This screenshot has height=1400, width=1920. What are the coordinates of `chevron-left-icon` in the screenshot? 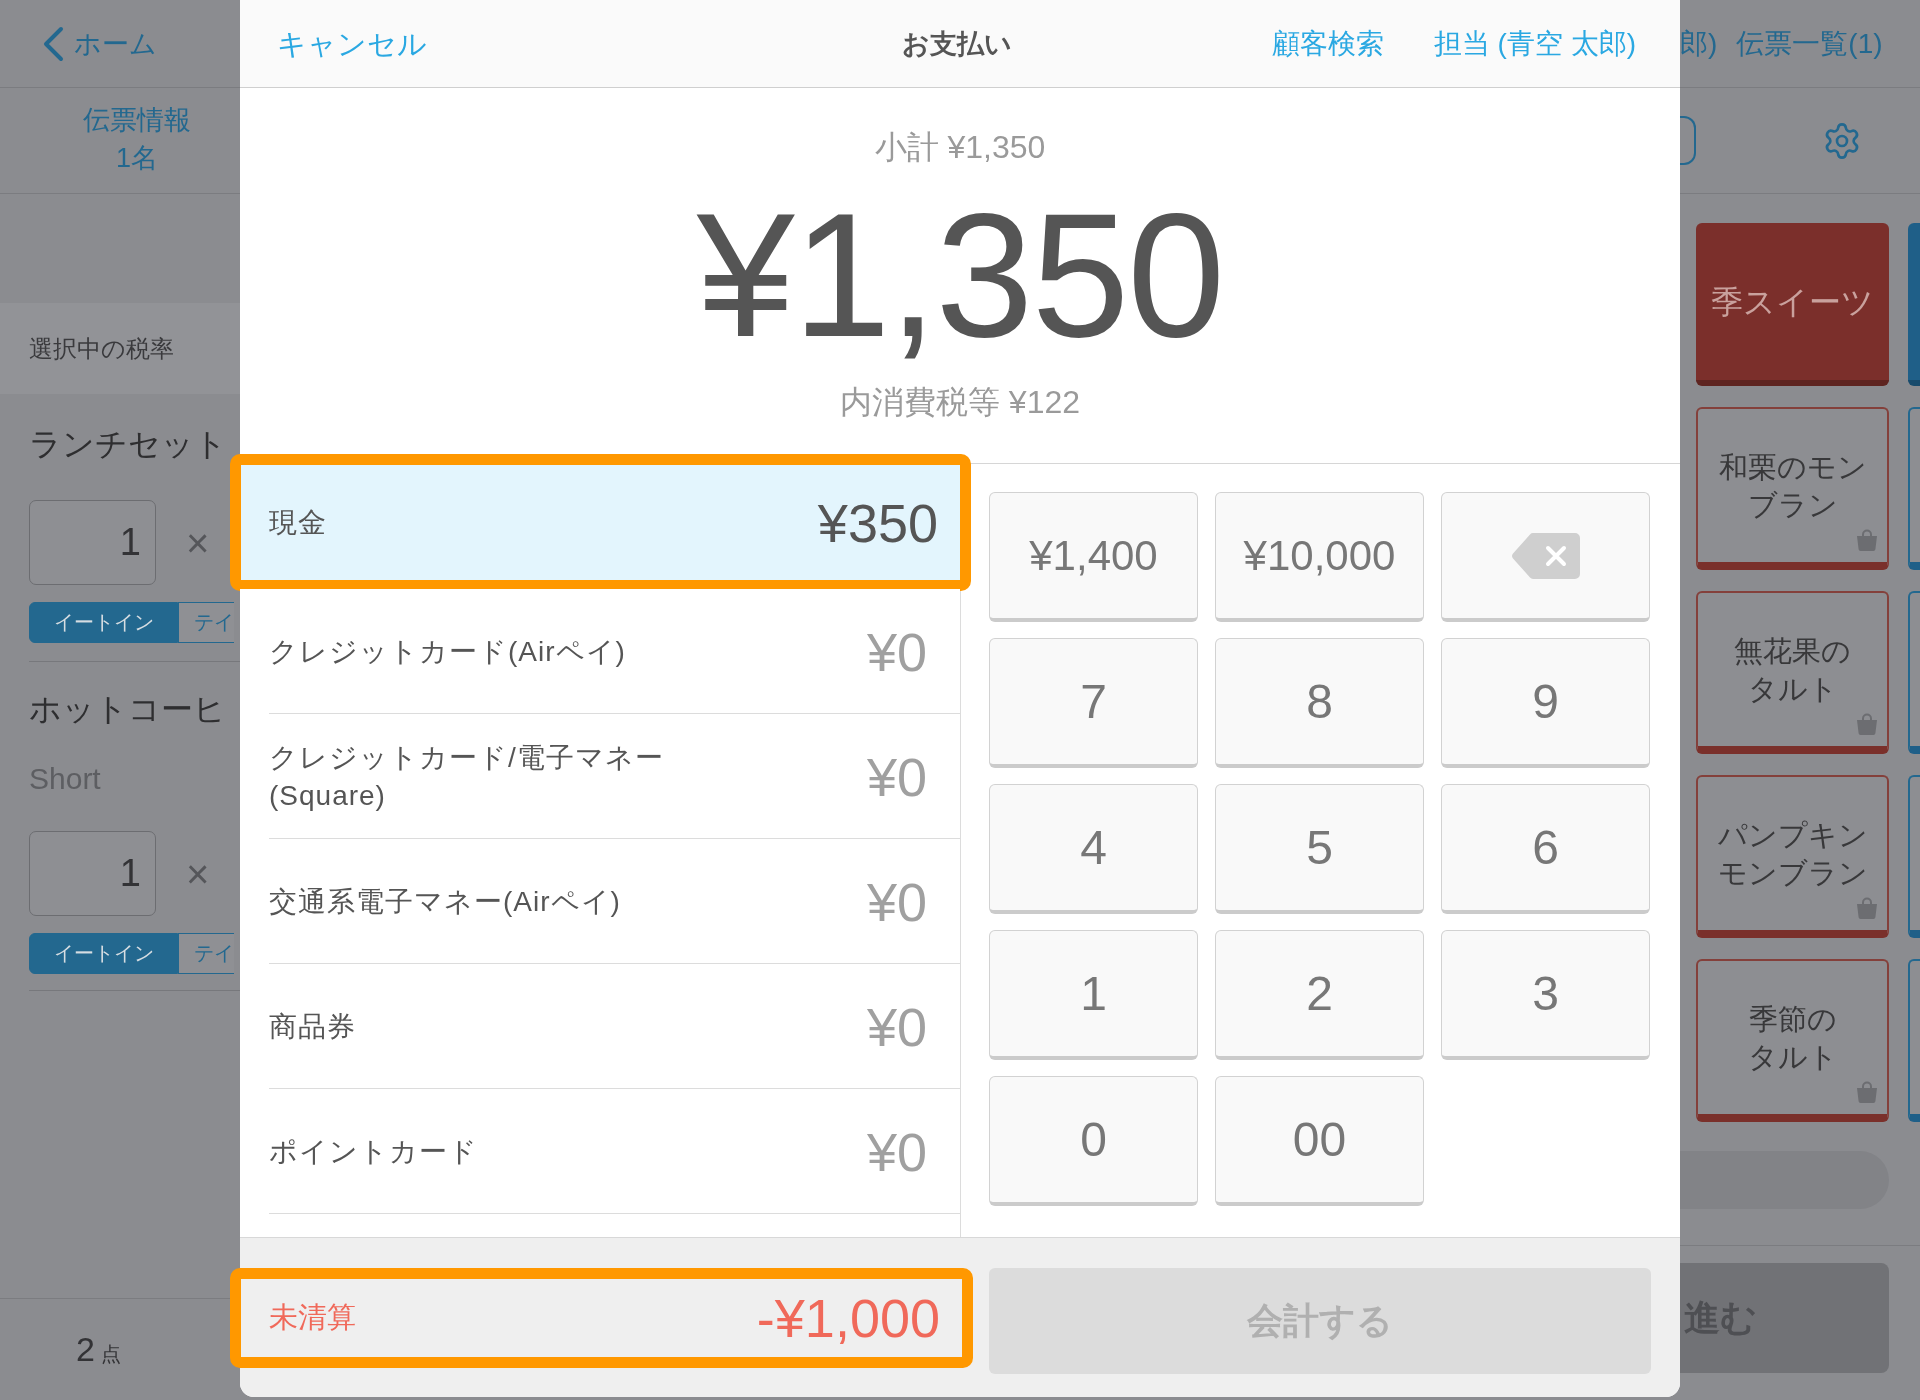 It's located at (53, 43).